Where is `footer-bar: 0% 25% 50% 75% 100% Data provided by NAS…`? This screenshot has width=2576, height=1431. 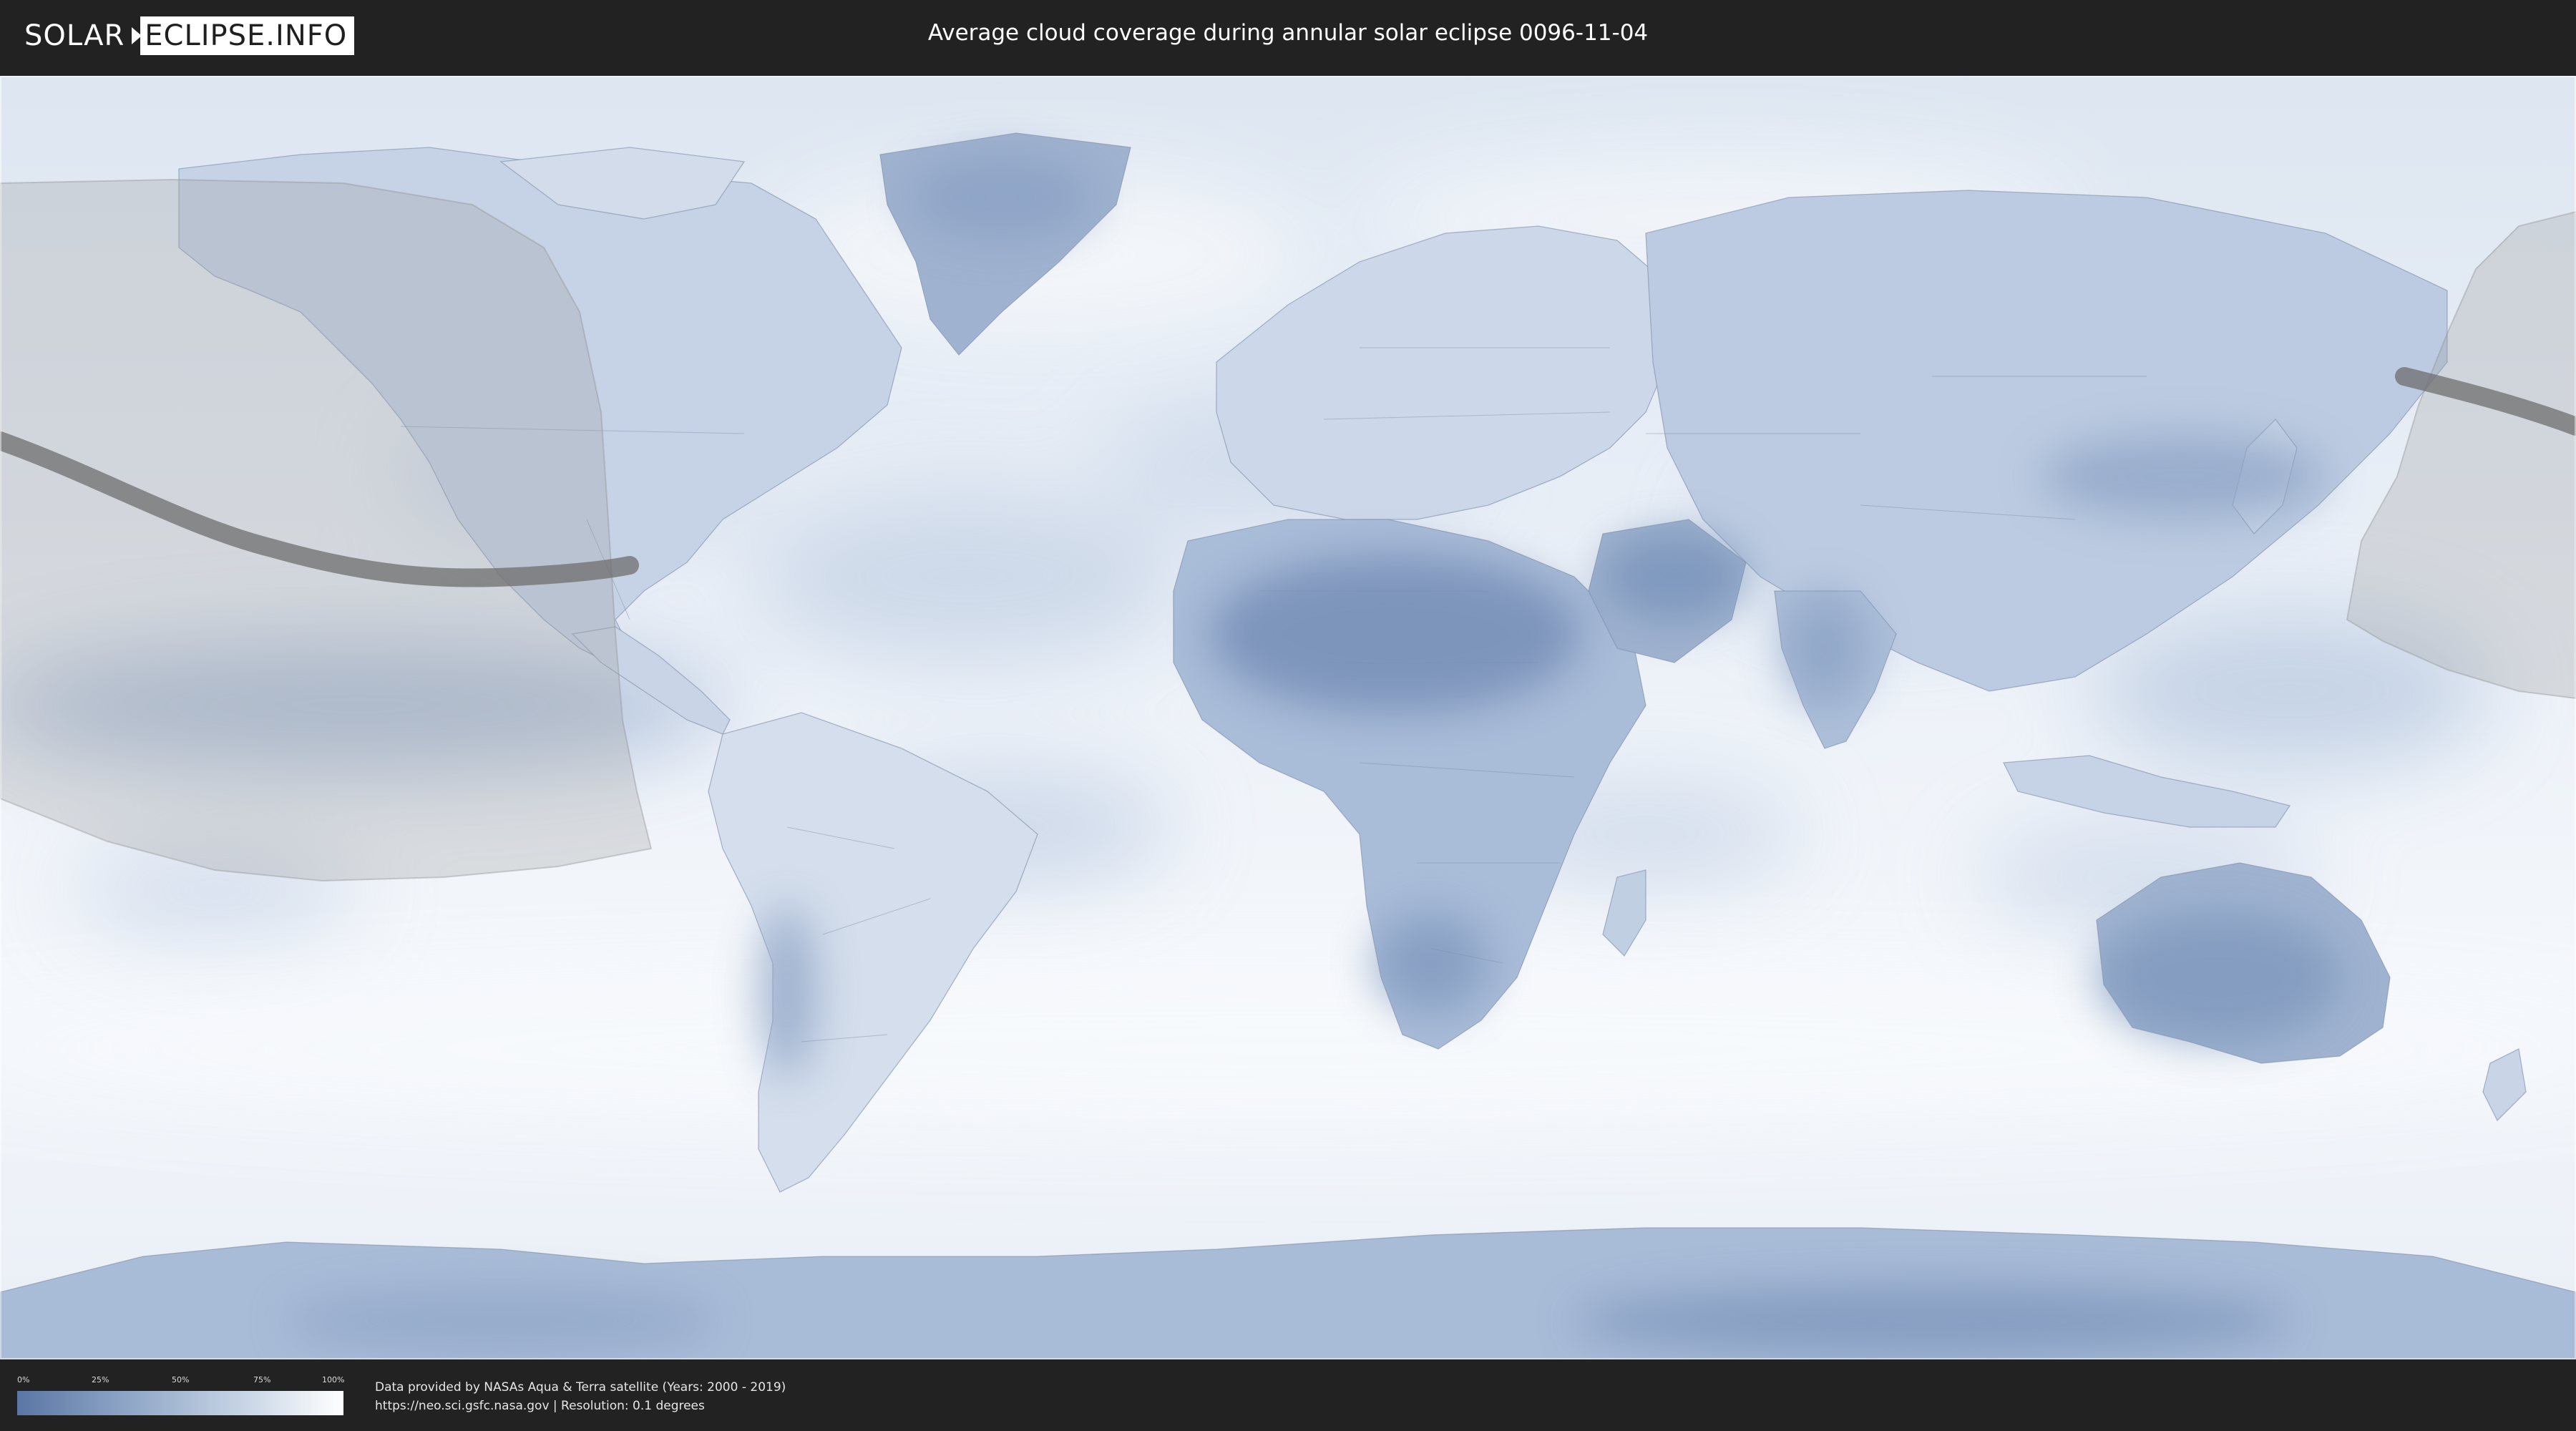 footer-bar: 0% 25% 50% 75% 100% Data provided by NAS… is located at coordinates (1288, 1395).